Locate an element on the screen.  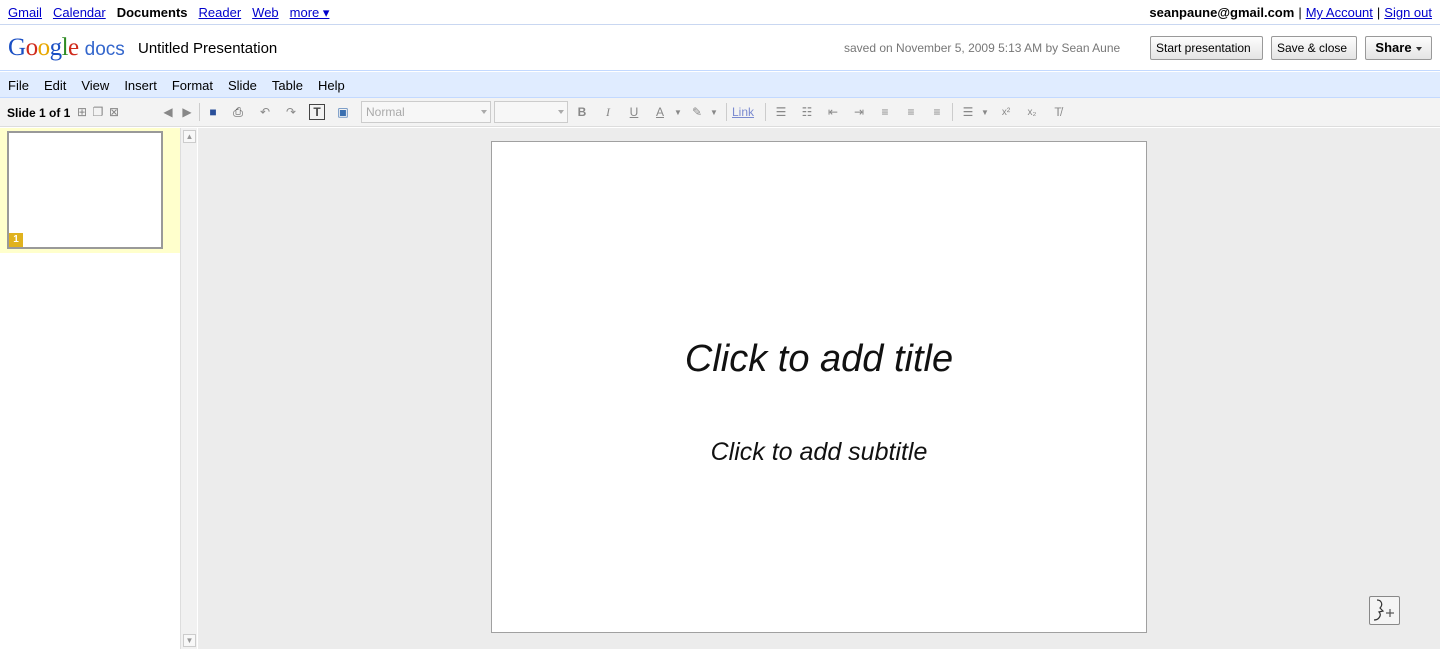
menu-format: Format is located at coordinates (192, 85).